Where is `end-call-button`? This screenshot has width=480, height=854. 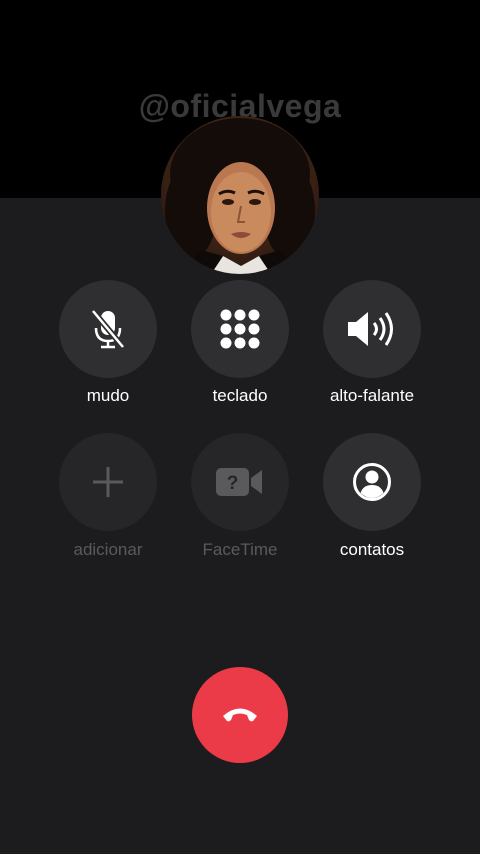
end-call-button is located at coordinates (240, 715).